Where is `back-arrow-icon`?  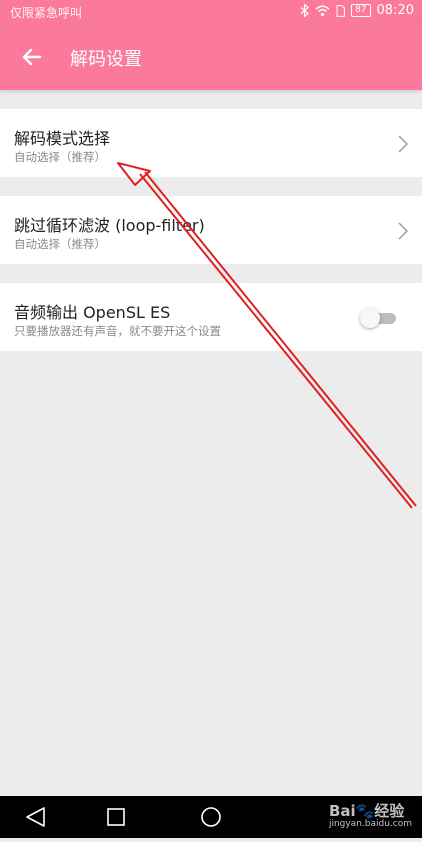 back-arrow-icon is located at coordinates (32, 57).